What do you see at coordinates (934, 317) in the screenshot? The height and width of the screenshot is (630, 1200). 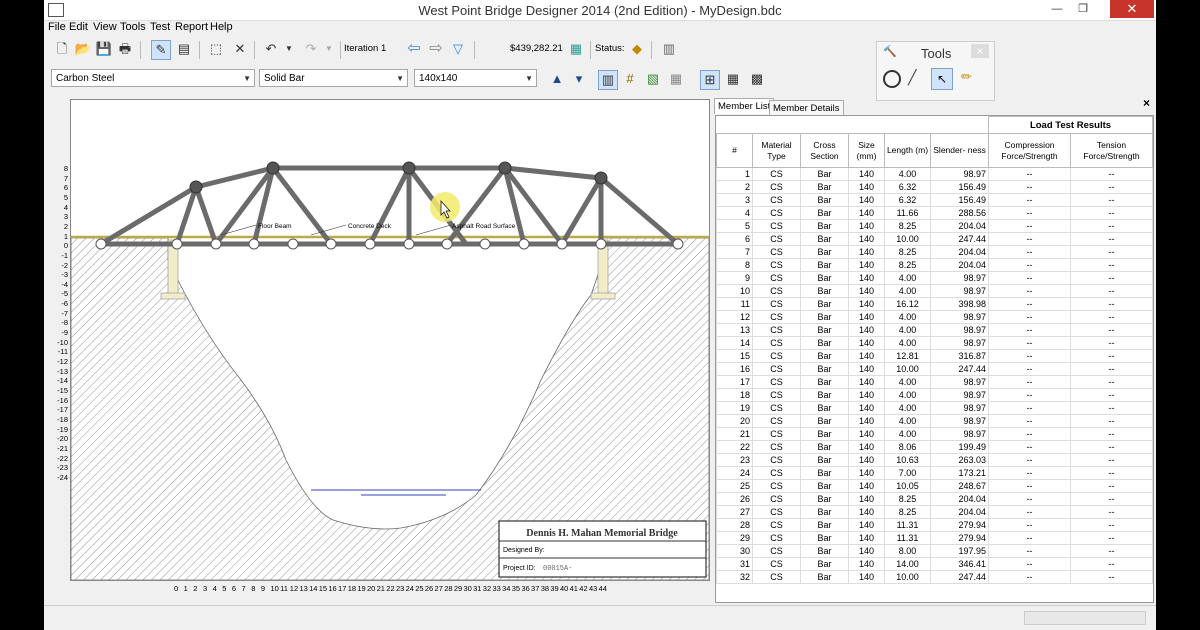 I see `table-row: 12 CS Bar 140 4.00 98.97 -- --` at bounding box center [934, 317].